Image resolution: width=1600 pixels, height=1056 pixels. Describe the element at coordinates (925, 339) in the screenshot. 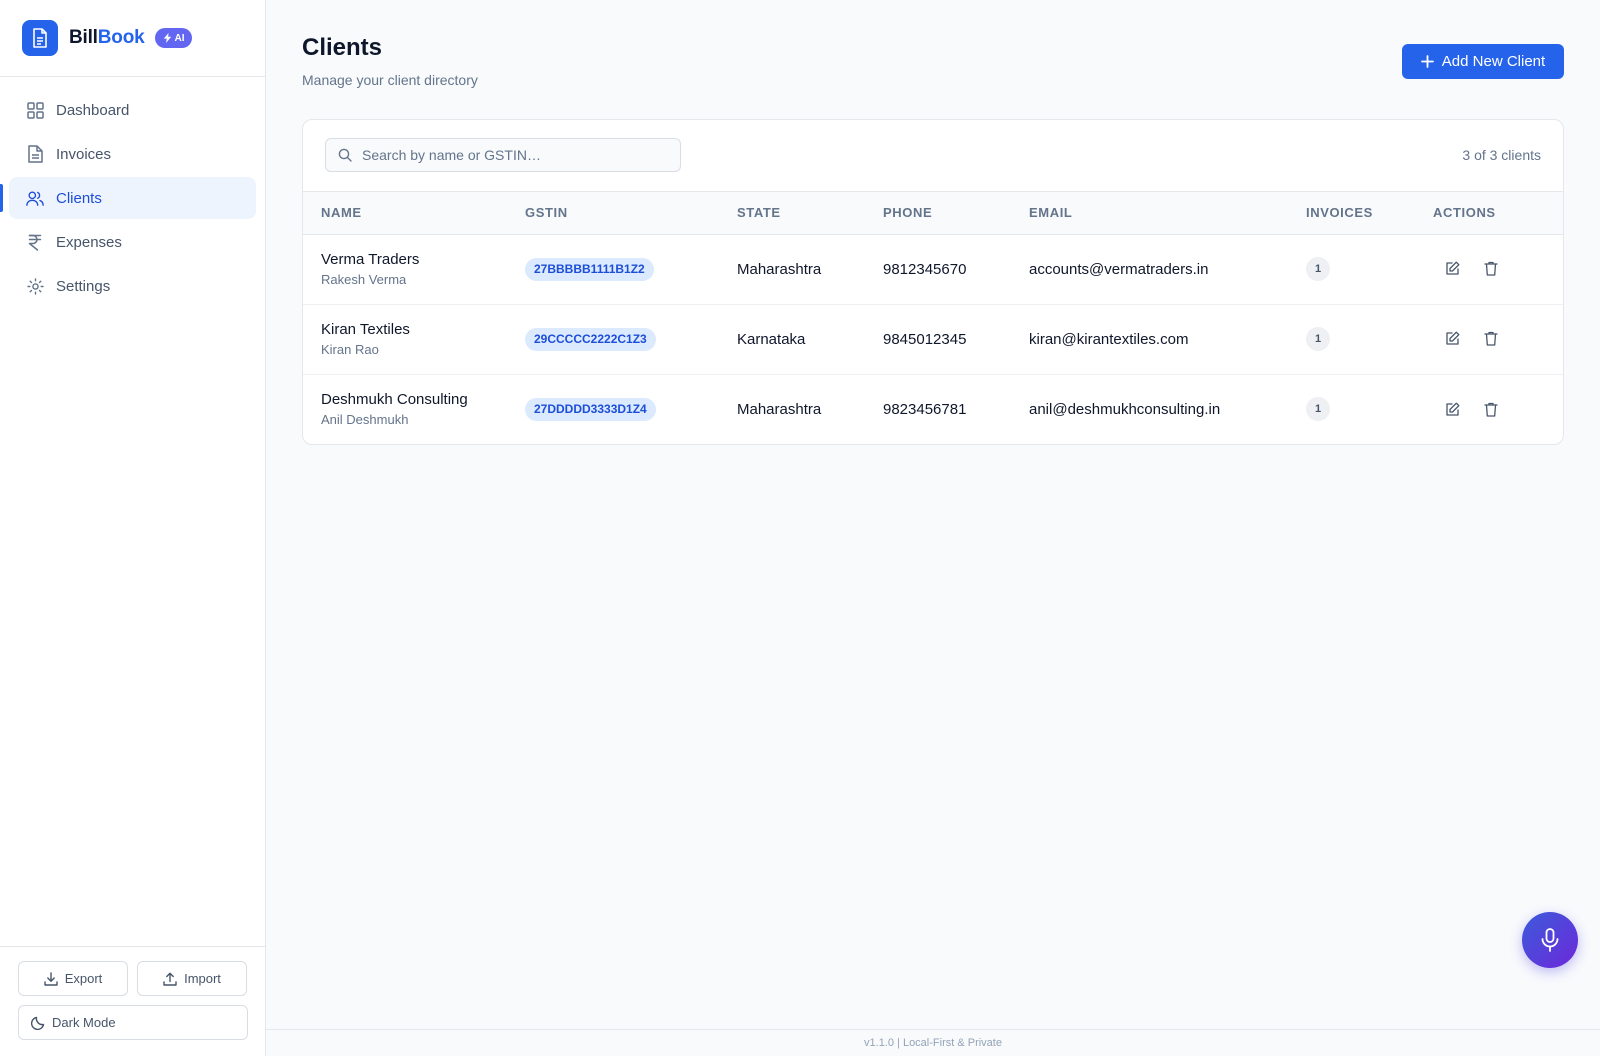

I see `phone-cell: 9845012345` at that location.